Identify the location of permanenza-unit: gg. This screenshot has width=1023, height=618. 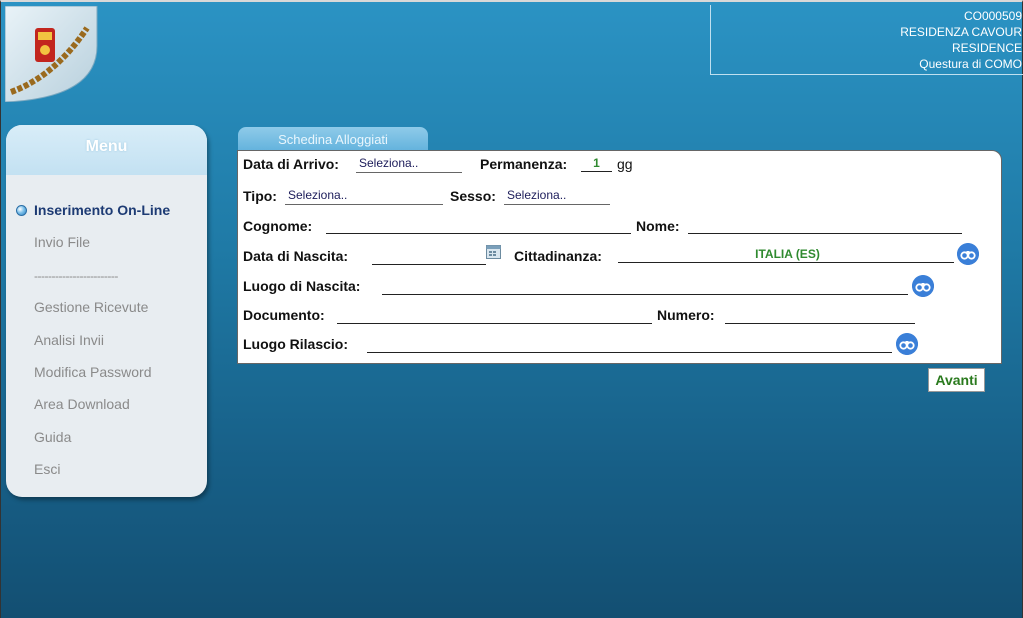
(625, 164).